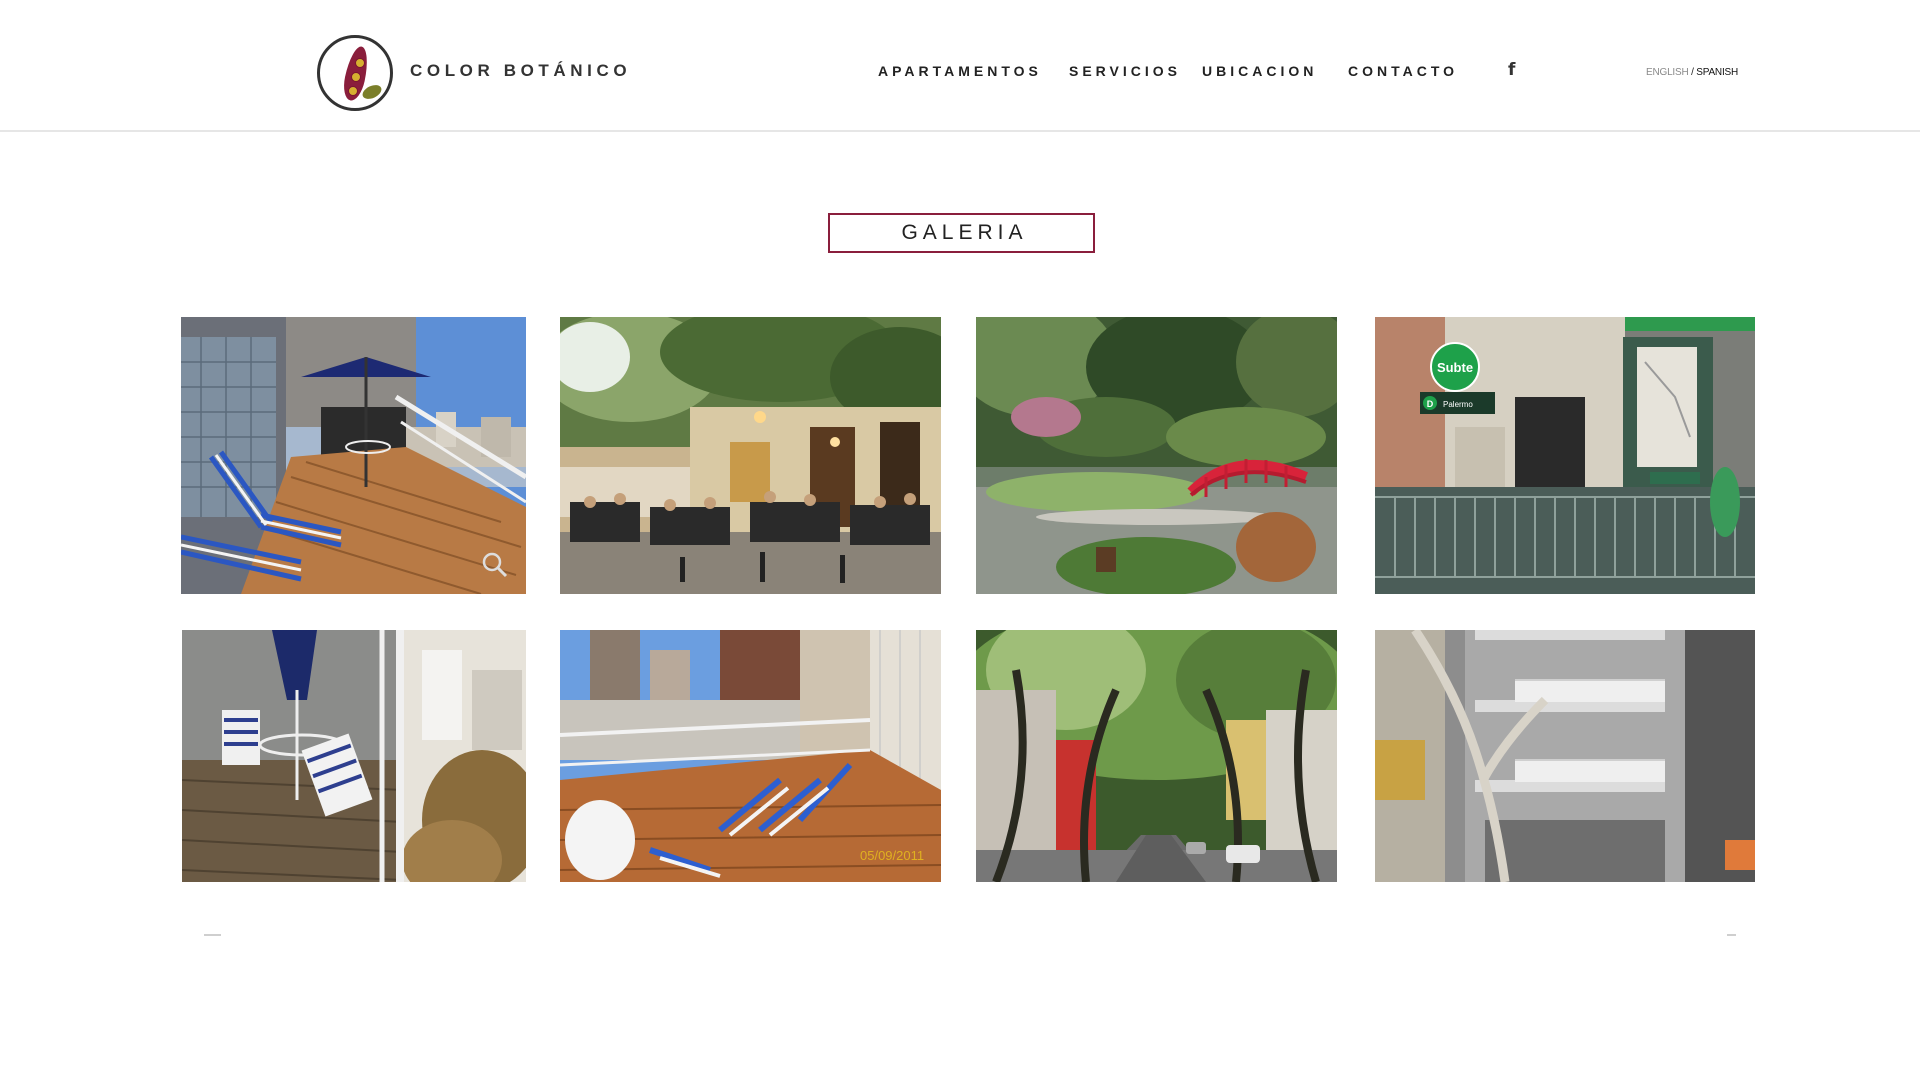 The image size is (1920, 1070). I want to click on nav-contacto: CONTACTO, so click(1403, 71).